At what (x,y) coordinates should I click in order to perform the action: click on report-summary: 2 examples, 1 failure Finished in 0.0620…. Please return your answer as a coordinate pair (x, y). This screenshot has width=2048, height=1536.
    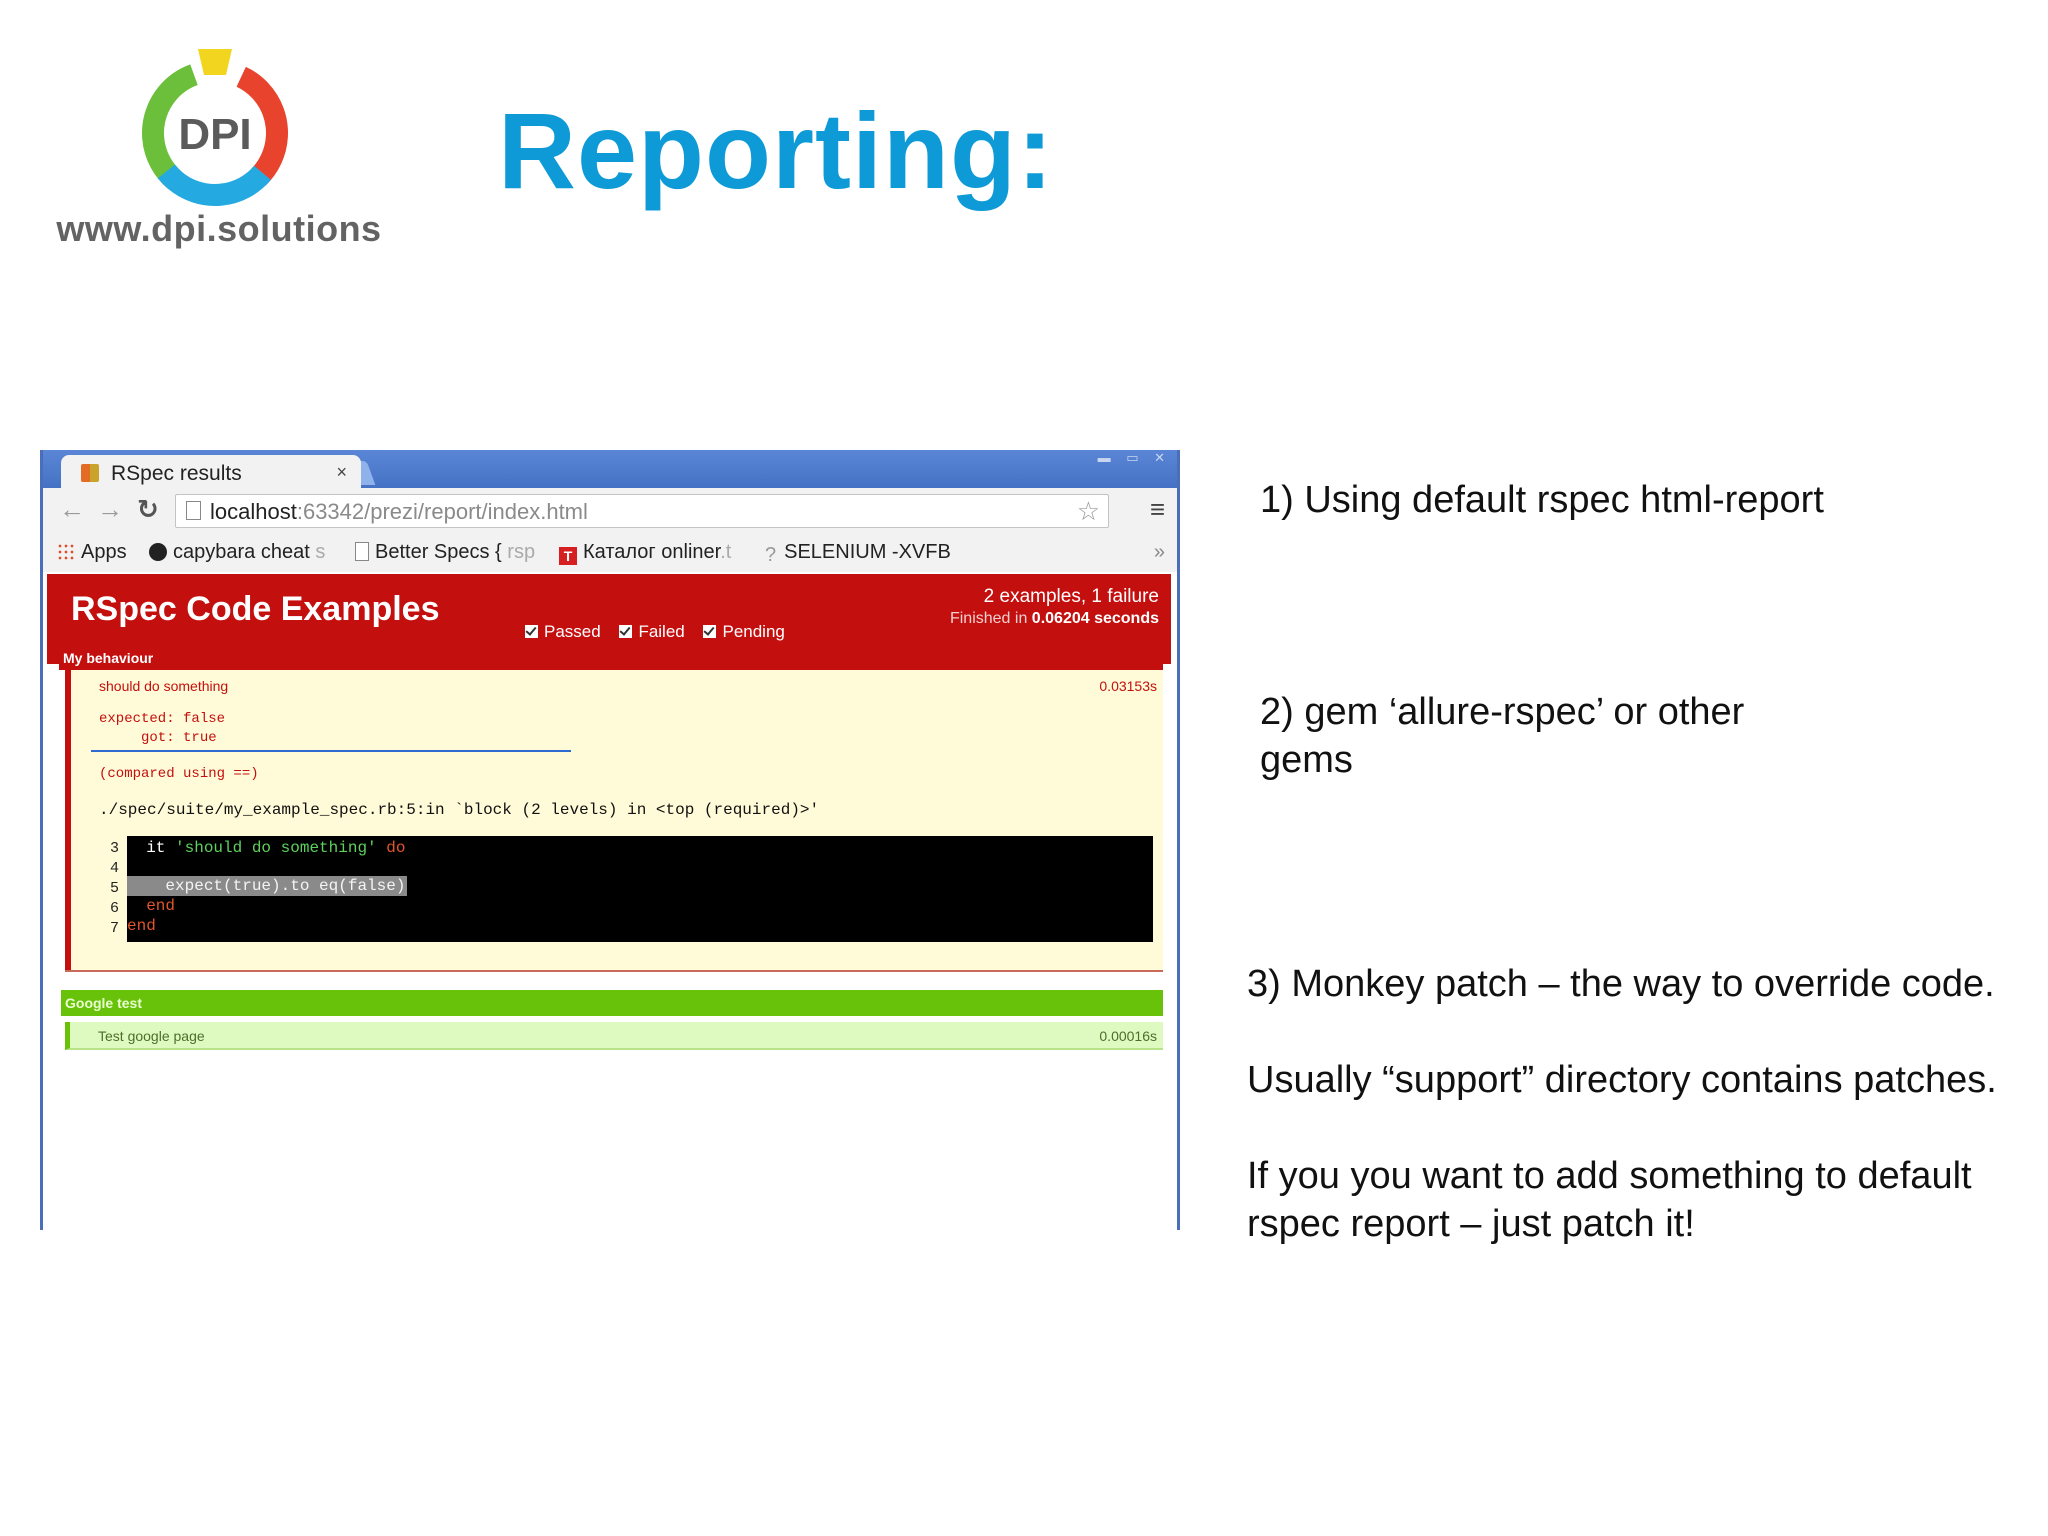
    Looking at the image, I should click on (1054, 607).